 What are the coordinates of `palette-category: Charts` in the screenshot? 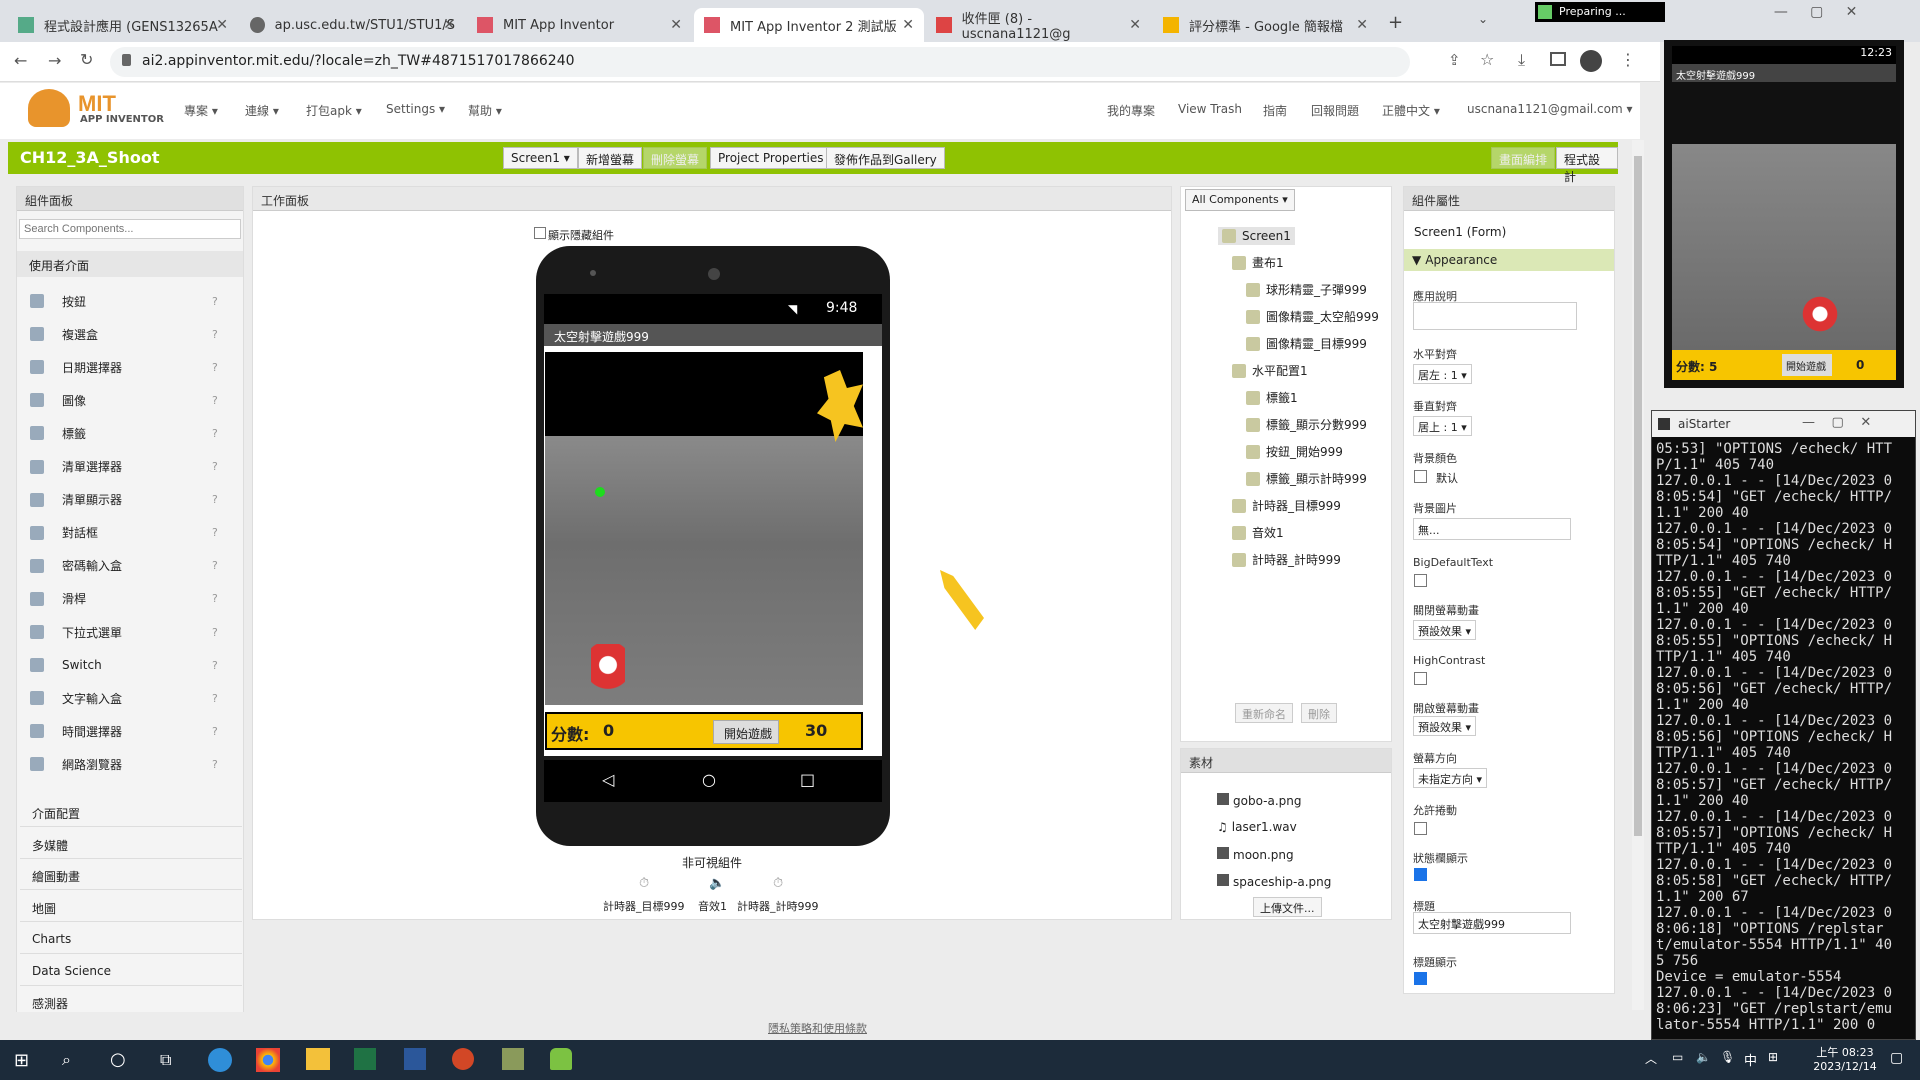 It's located at (131, 939).